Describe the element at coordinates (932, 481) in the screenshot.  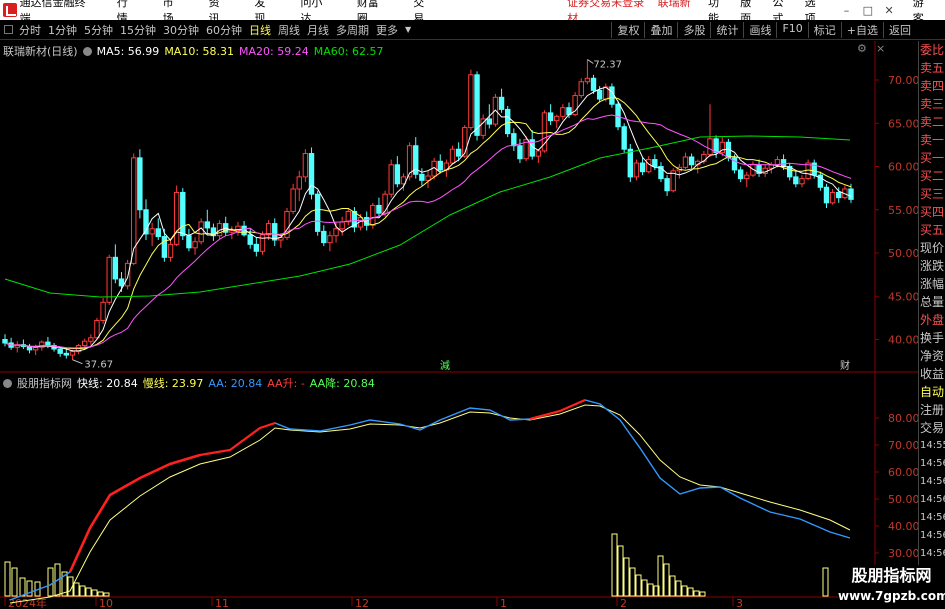
I see `side-item-24: 14:56` at that location.